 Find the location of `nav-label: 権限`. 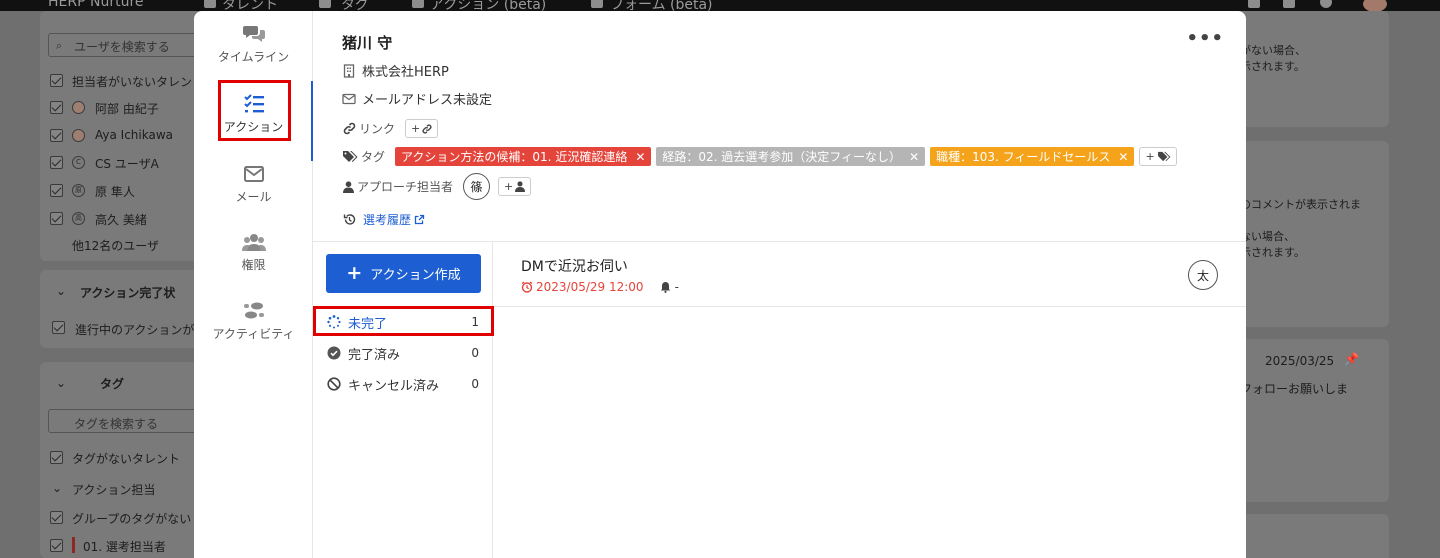

nav-label: 権限 is located at coordinates (253, 265).